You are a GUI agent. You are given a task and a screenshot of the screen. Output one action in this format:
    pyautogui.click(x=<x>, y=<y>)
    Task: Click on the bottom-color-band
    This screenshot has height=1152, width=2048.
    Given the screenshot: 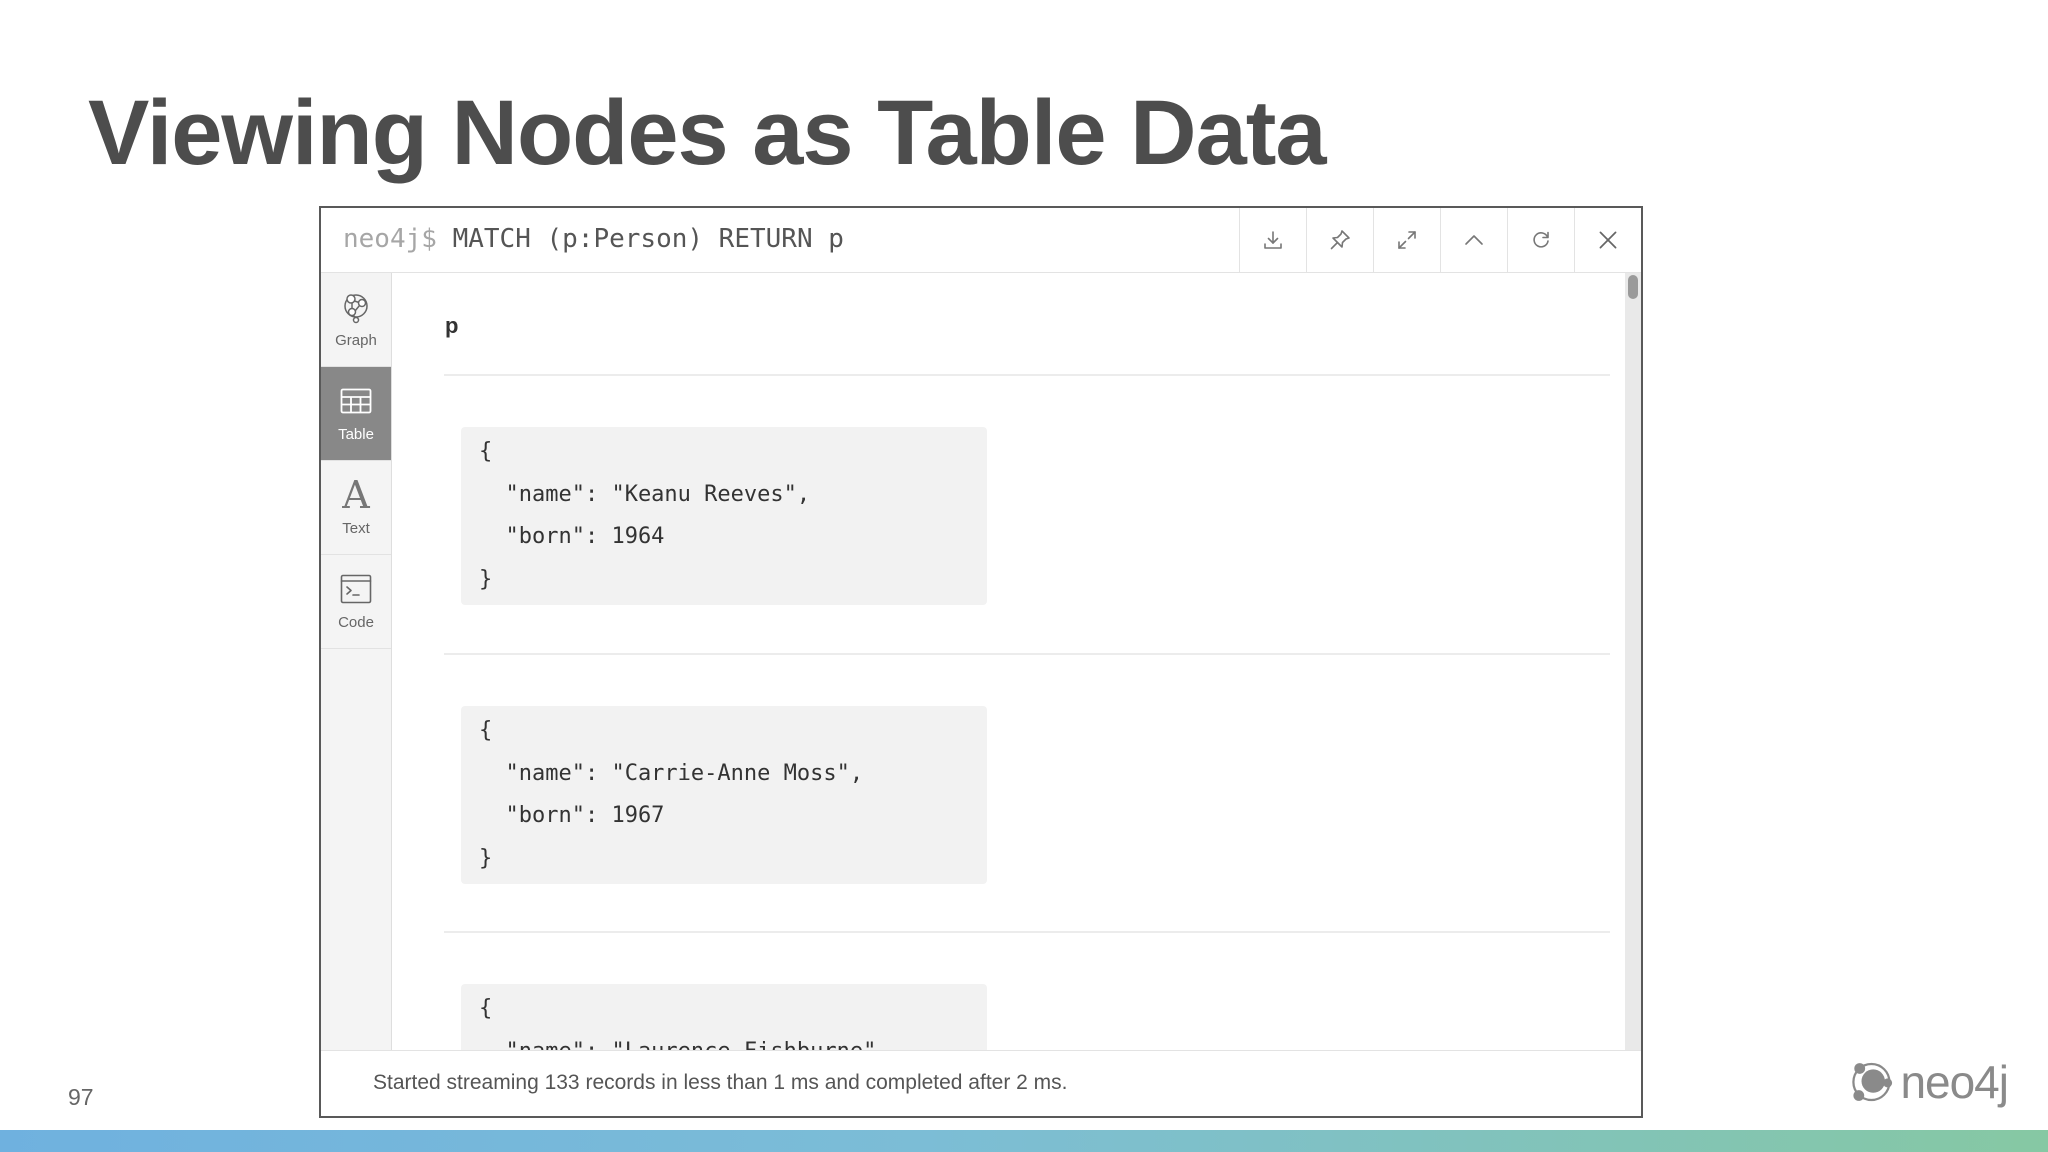 What is the action you would take?
    pyautogui.click(x=1024, y=1141)
    